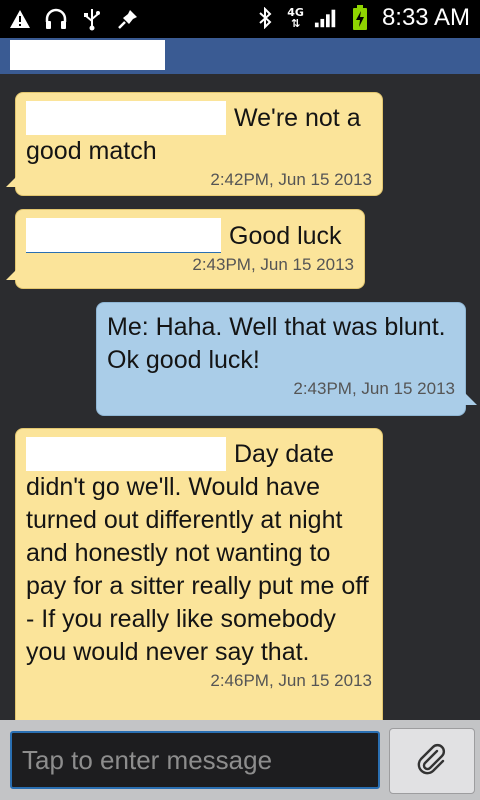 This screenshot has height=800, width=480. I want to click on conversation-header, so click(240, 56).